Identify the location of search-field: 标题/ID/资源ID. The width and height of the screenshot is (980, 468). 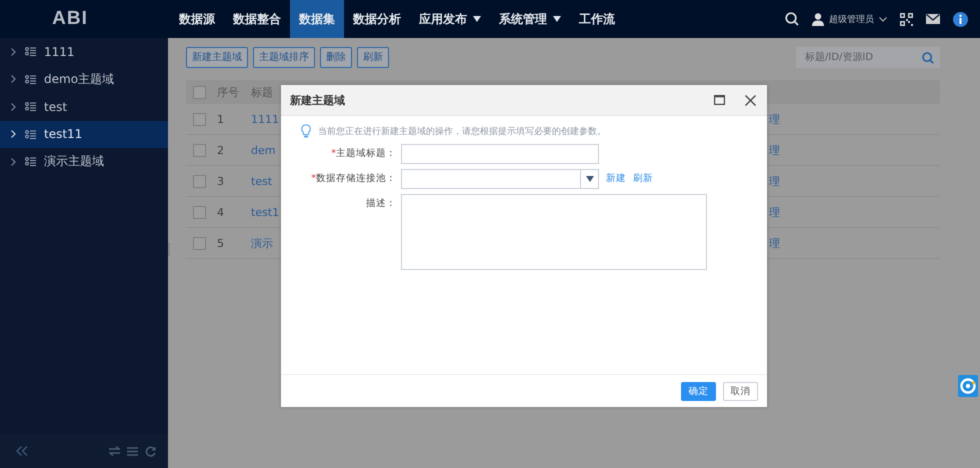
(868, 57).